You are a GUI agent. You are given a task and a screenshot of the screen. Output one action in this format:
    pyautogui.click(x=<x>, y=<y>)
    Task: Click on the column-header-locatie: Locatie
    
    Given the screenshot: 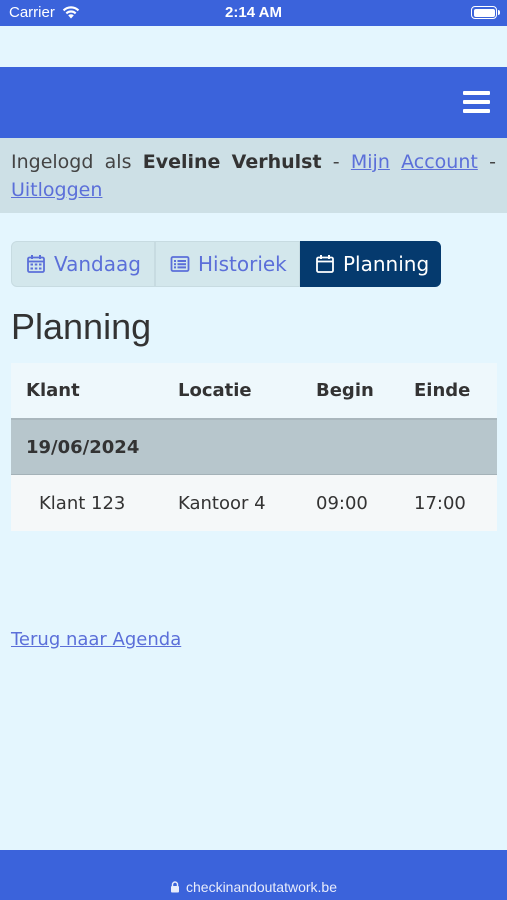 What is the action you would take?
    pyautogui.click(x=215, y=390)
    